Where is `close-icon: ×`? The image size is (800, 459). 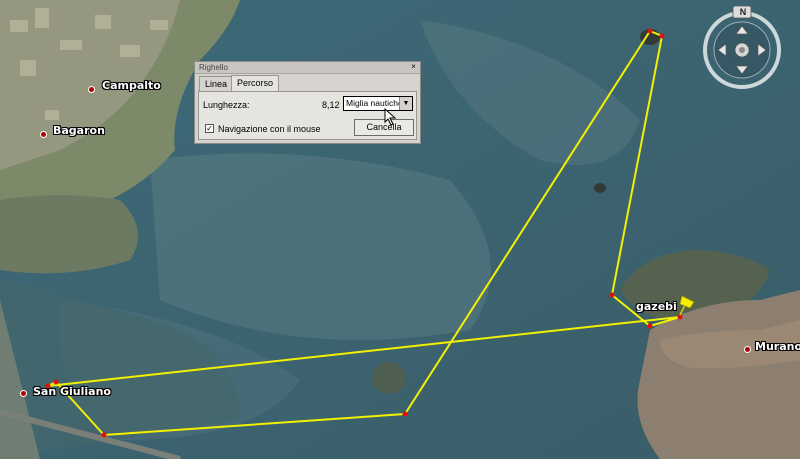 close-icon: × is located at coordinates (413, 67).